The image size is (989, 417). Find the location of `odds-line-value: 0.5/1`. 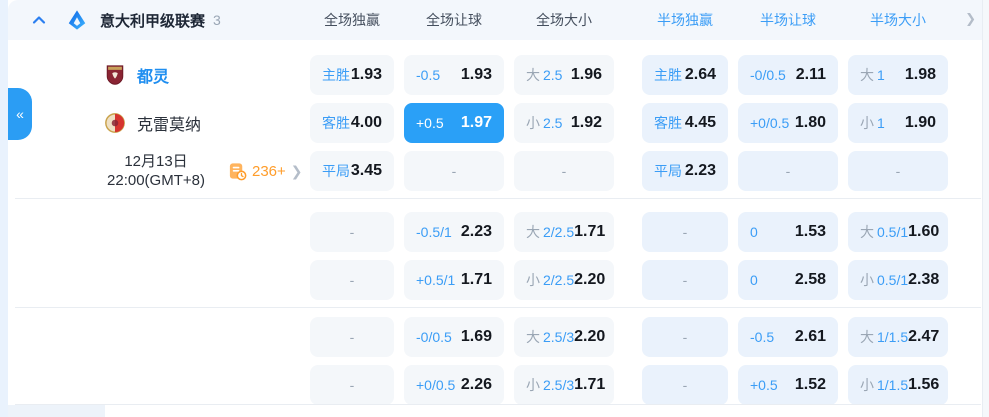

odds-line-value: 0.5/1 is located at coordinates (893, 280).